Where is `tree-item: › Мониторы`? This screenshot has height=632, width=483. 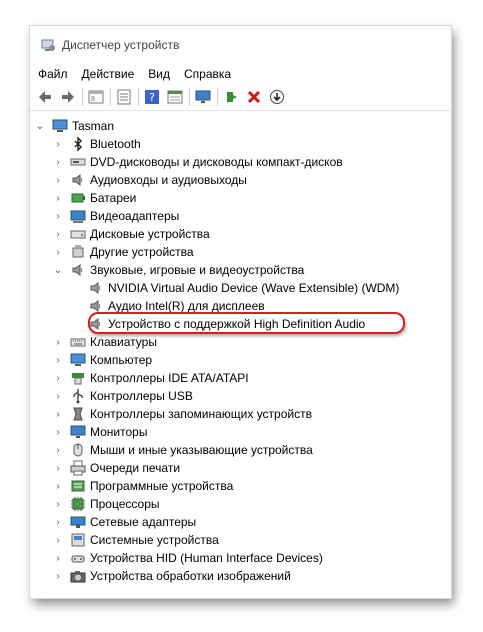
tree-item: › Мониторы is located at coordinates (240, 432).